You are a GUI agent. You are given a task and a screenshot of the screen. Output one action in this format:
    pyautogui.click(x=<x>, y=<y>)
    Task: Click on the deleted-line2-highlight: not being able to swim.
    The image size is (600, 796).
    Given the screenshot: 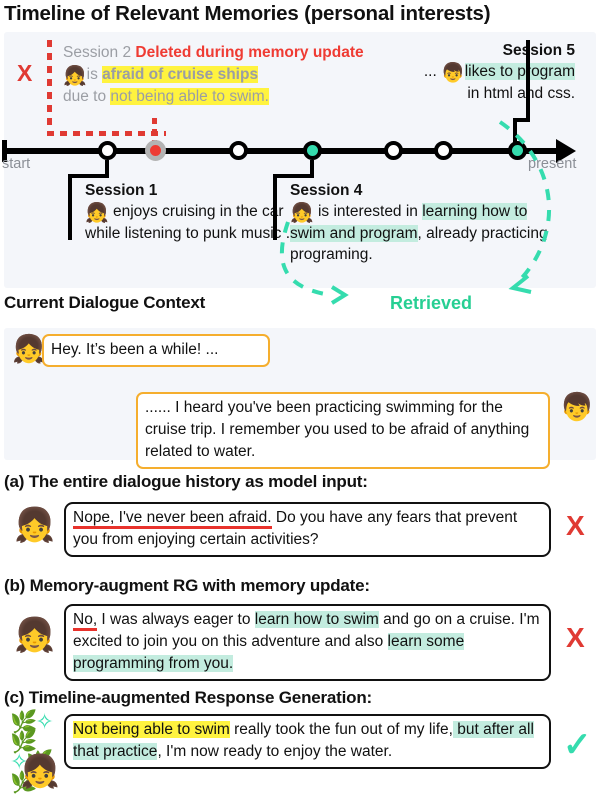 What is the action you would take?
    pyautogui.click(x=189, y=96)
    